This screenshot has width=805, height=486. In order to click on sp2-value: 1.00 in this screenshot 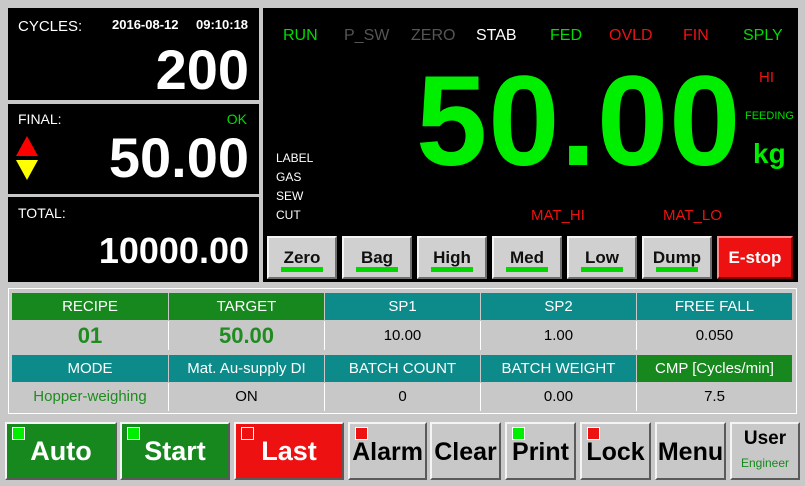, I will do `click(559, 335)`.